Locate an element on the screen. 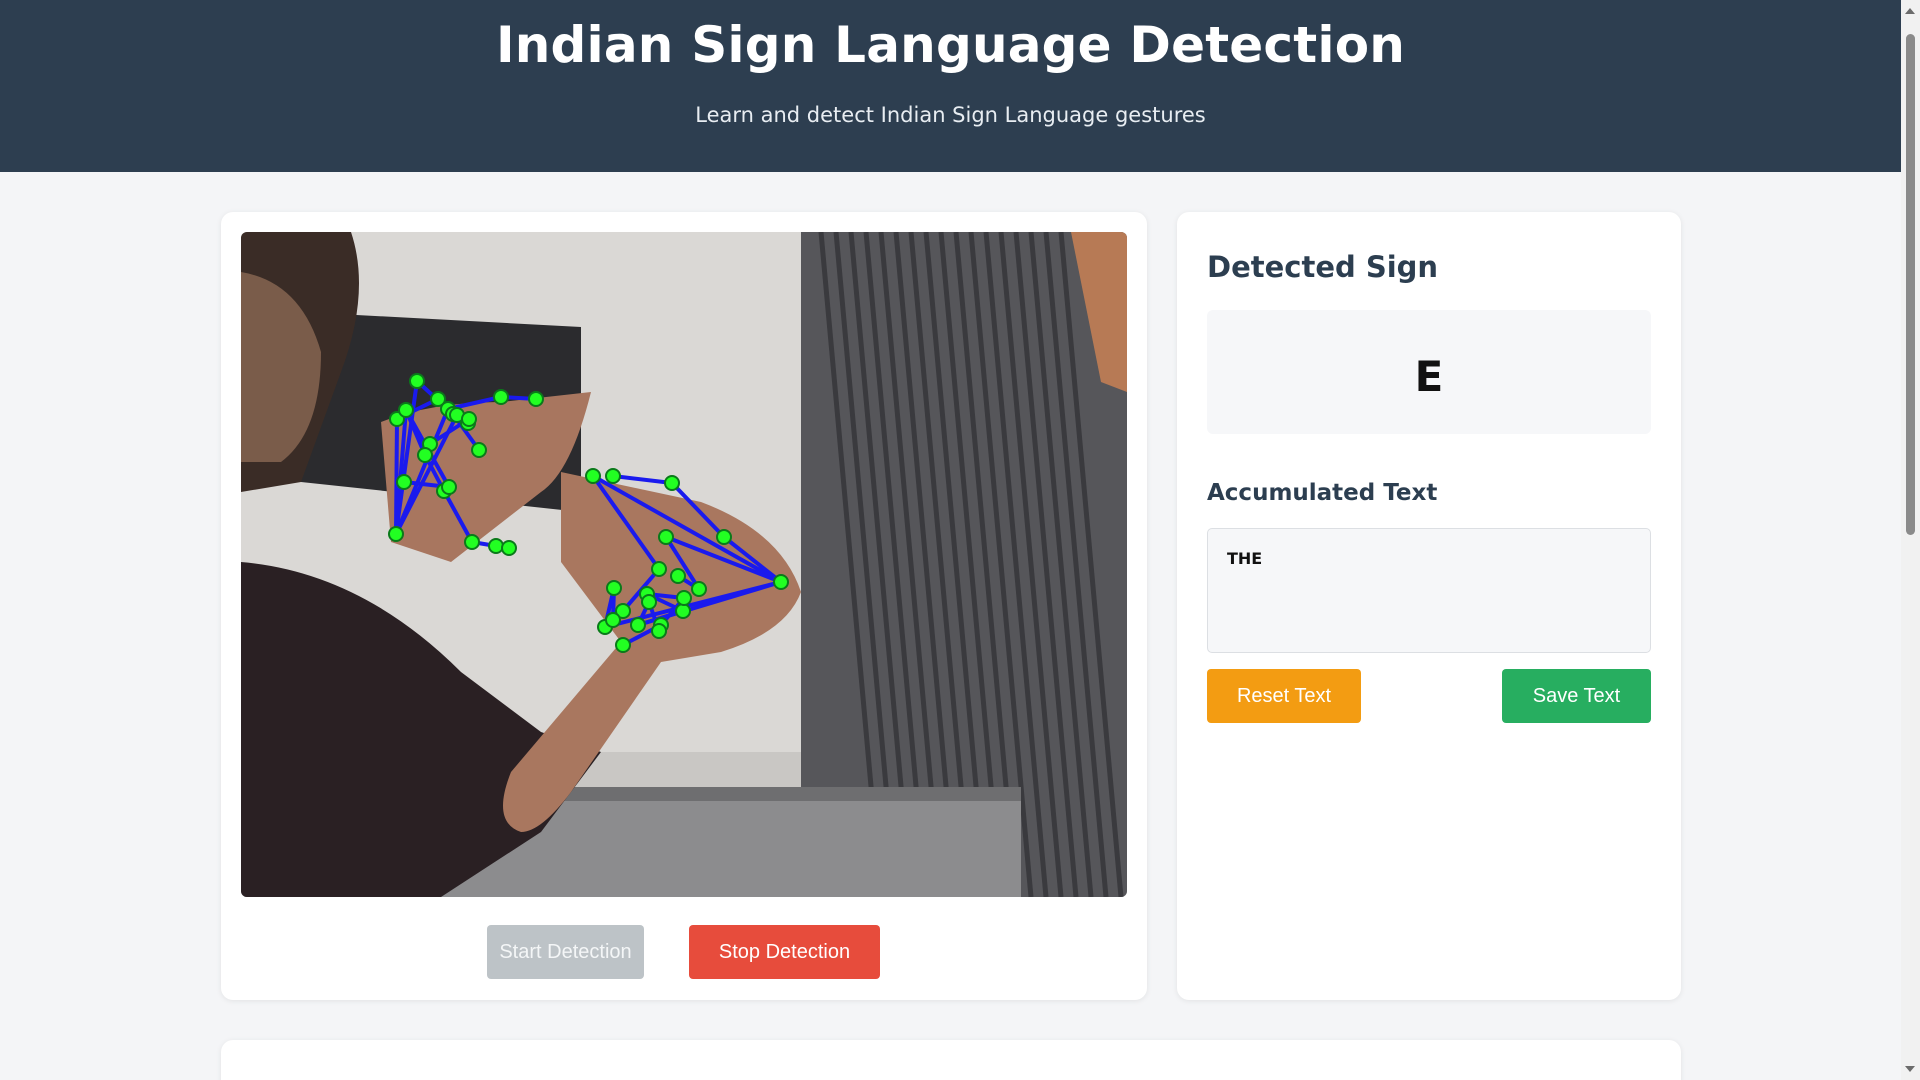  detected-sign-value: E is located at coordinates (1429, 376).